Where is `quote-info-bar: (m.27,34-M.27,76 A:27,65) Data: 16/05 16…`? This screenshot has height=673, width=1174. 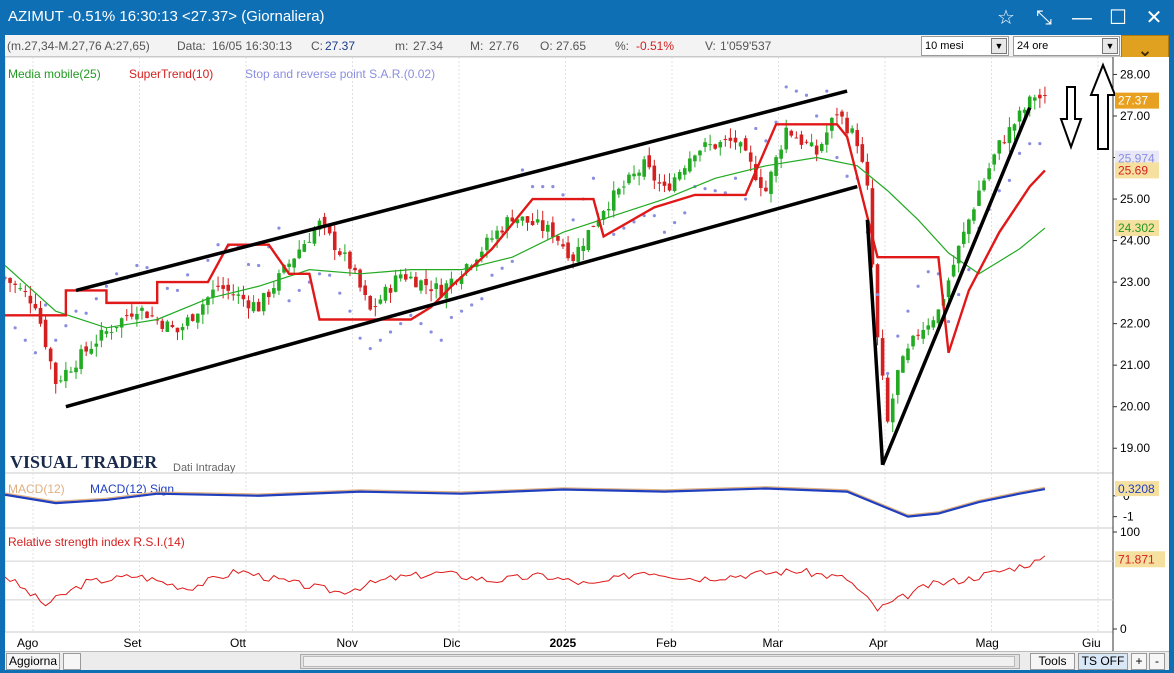 quote-info-bar: (m.27,34-M.27,76 A:27,65) Data: 16/05 16… is located at coordinates (563, 46).